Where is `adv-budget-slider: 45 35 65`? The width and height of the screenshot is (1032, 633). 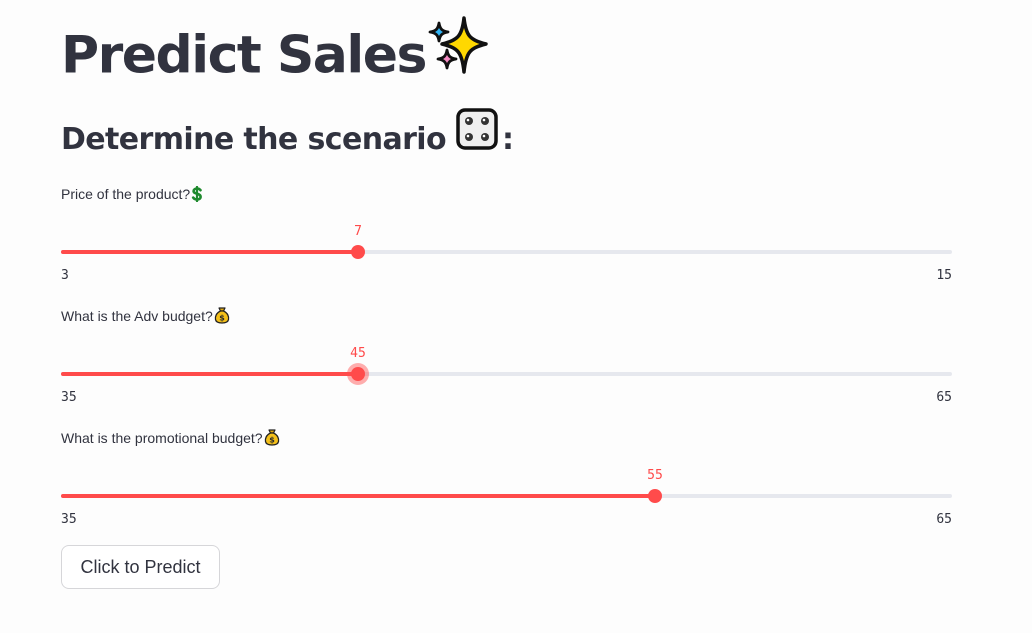 adv-budget-slider: 45 35 65 is located at coordinates (506, 365).